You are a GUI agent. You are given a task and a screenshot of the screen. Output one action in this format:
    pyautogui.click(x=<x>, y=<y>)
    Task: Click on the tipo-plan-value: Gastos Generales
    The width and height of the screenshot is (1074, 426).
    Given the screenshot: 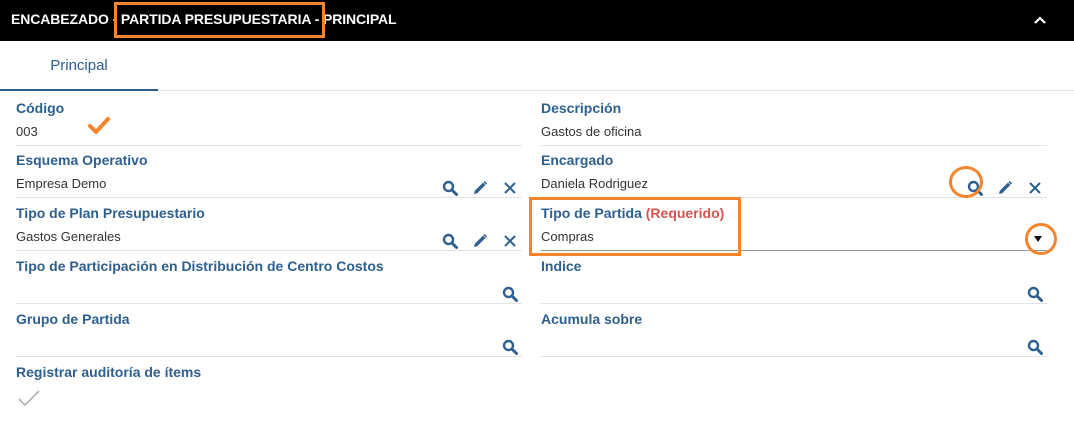 What is the action you would take?
    pyautogui.click(x=68, y=236)
    